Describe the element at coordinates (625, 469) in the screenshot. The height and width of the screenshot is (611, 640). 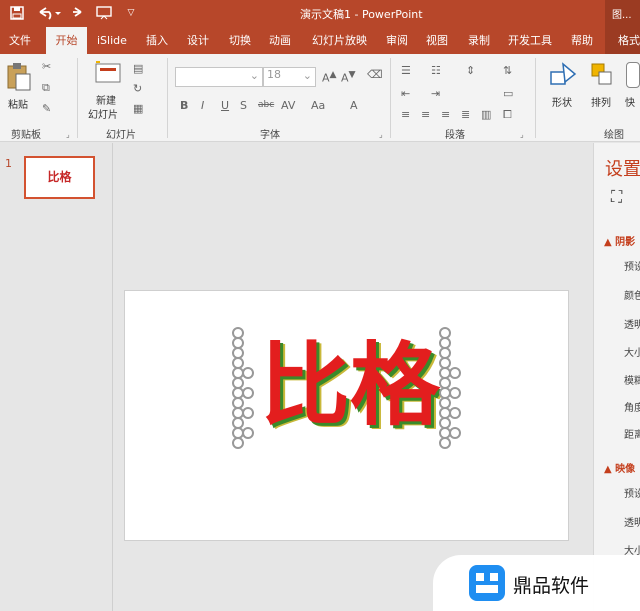
I see `section-reflection-label: 映像` at that location.